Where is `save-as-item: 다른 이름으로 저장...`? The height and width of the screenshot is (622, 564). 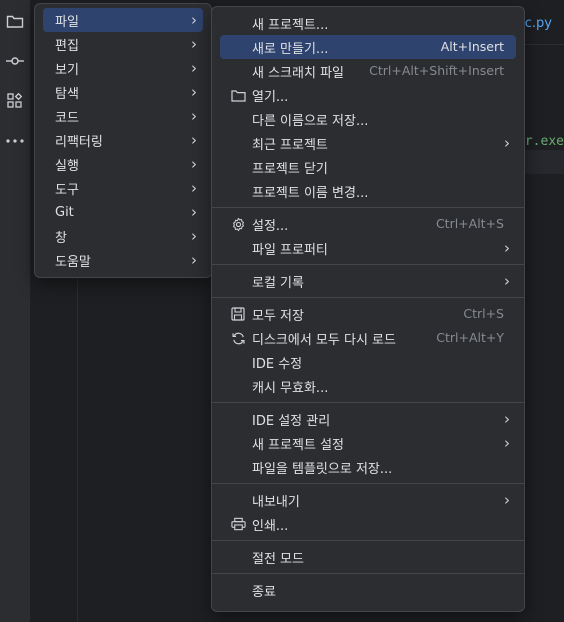
save-as-item: 다른 이름으로 저장... is located at coordinates (368, 119).